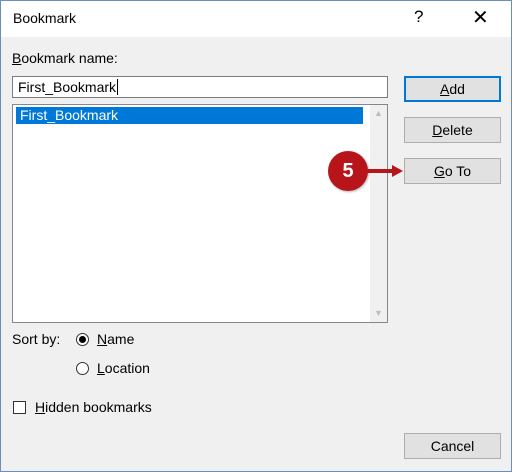 This screenshot has height=472, width=512. What do you see at coordinates (378, 213) in the screenshot?
I see `list-scrollbar: ▲ ▼` at bounding box center [378, 213].